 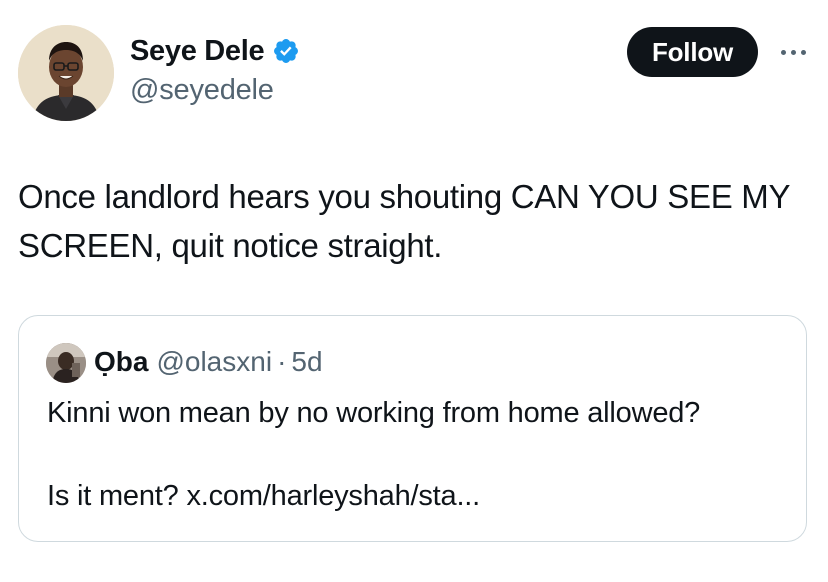 What do you see at coordinates (117, 496) in the screenshot?
I see `quoted-text-prefix: Is it ment?` at bounding box center [117, 496].